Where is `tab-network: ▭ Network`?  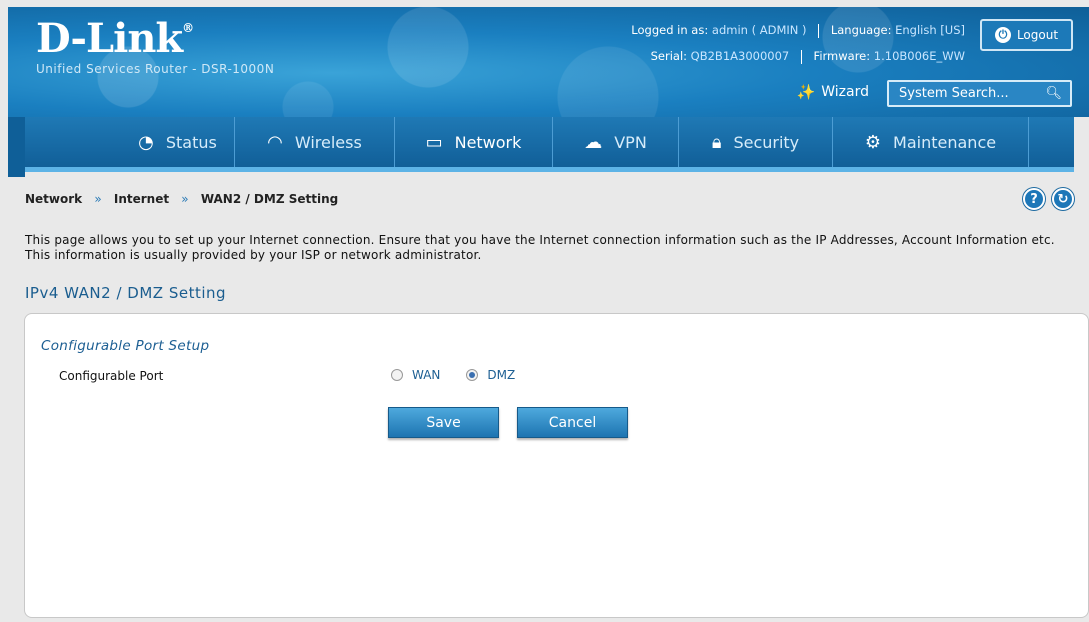 tab-network: ▭ Network is located at coordinates (474, 142).